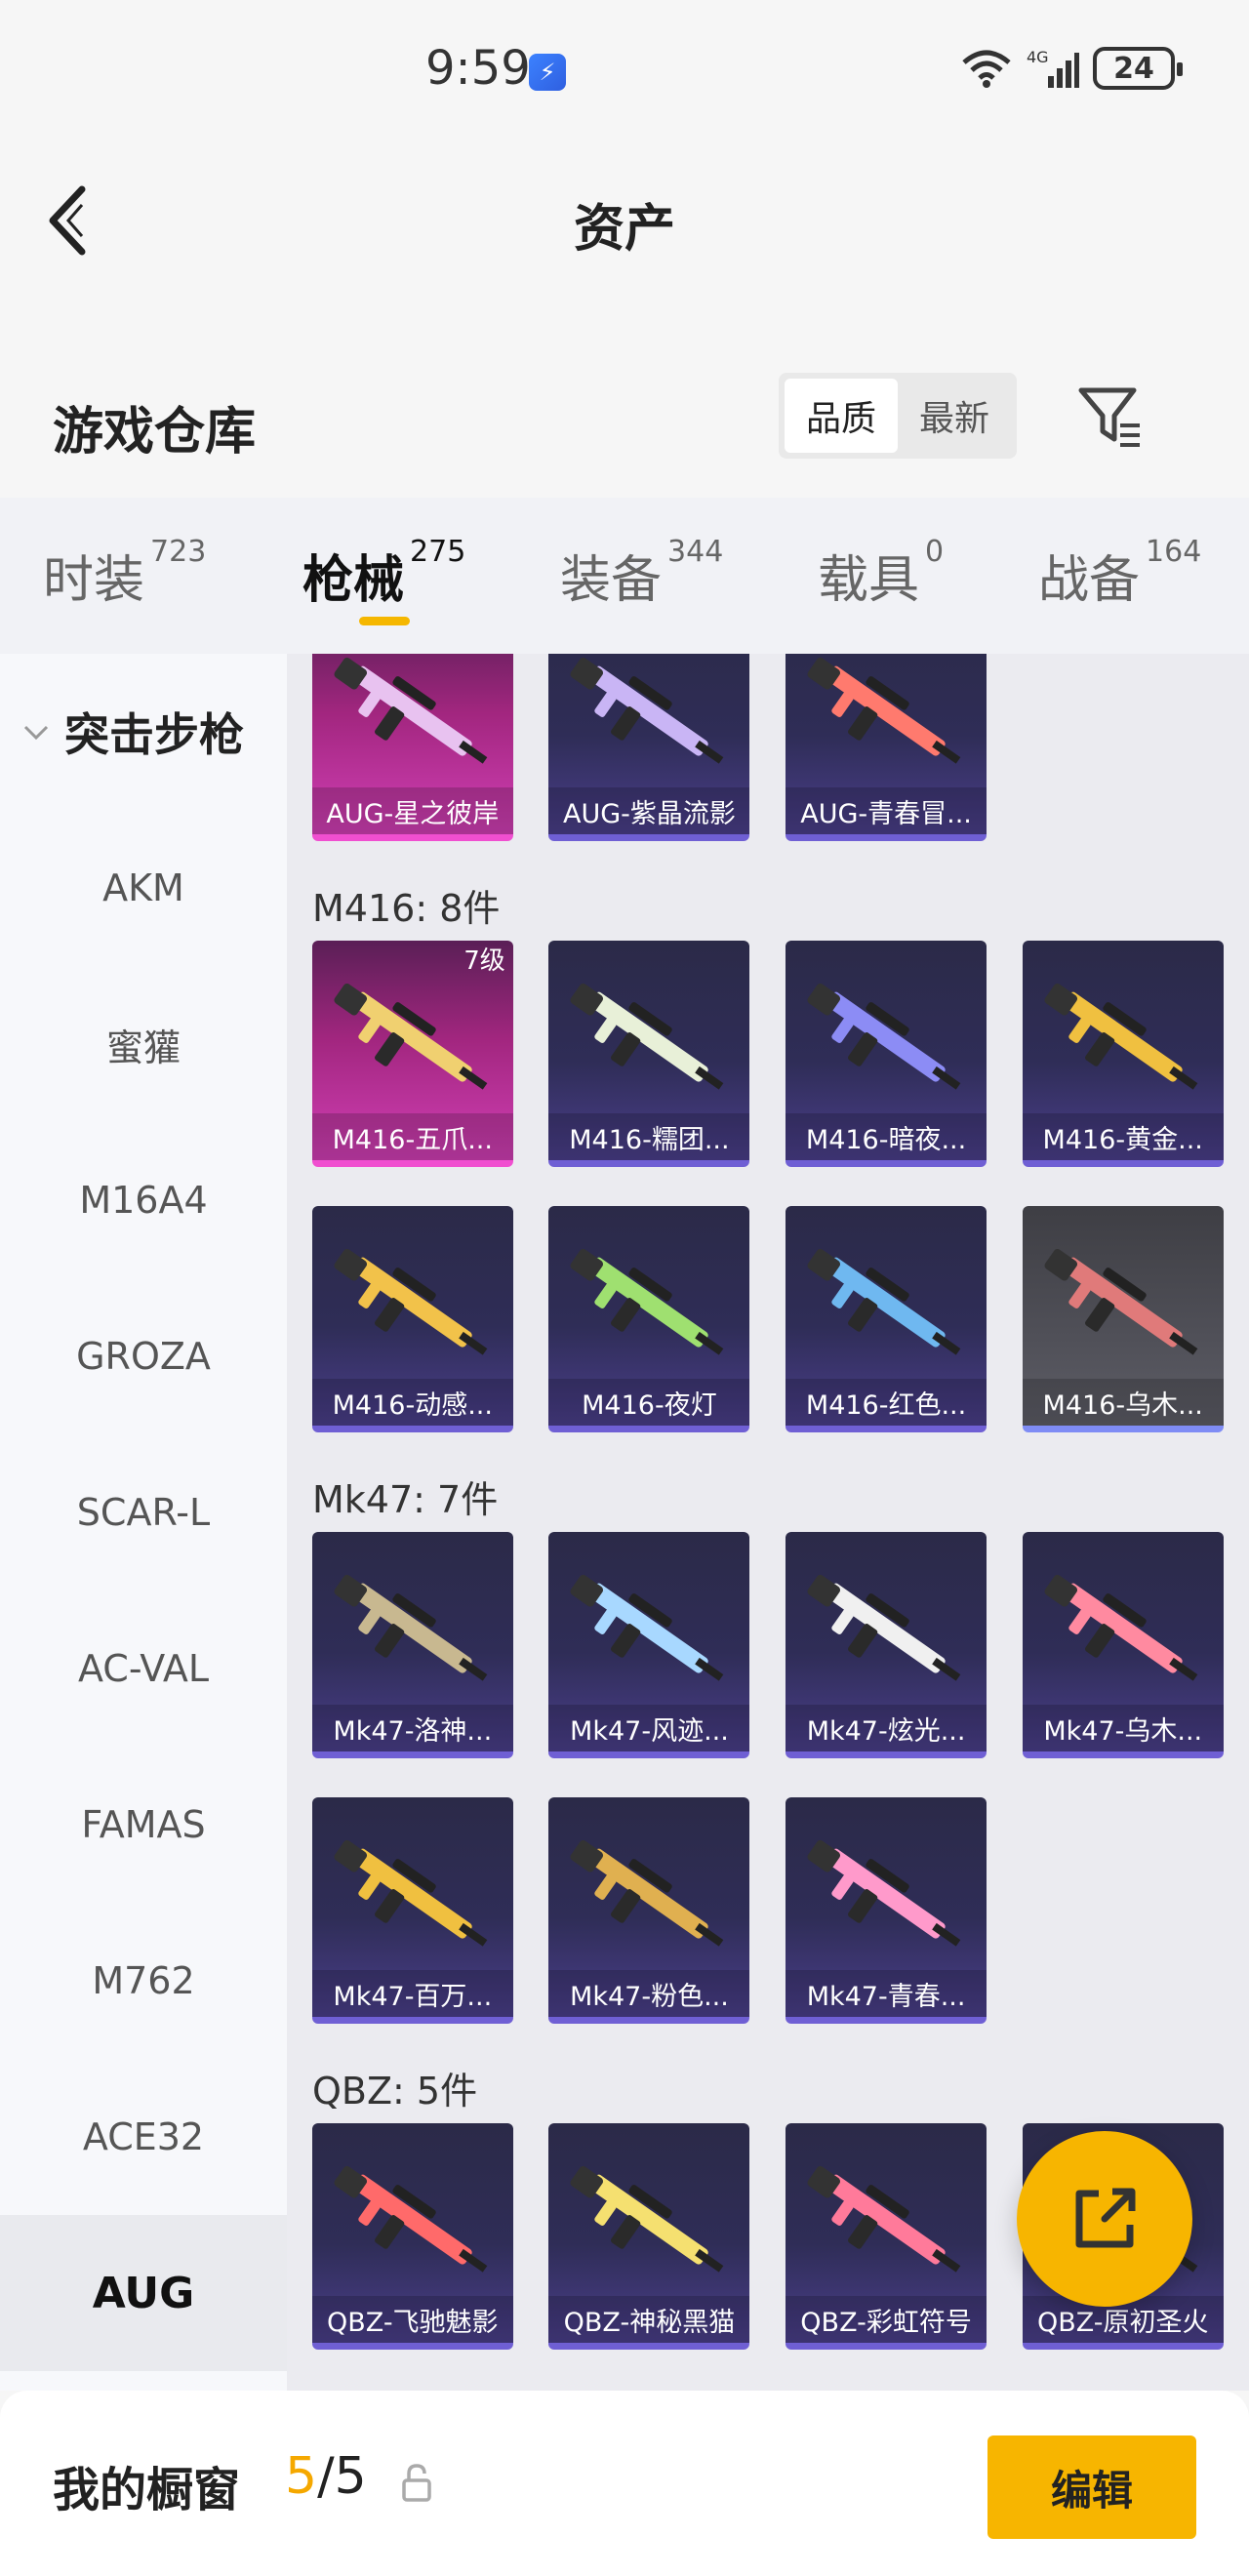 The height and width of the screenshot is (2576, 1249). I want to click on sidebar-item-scar-l: SCAR-L, so click(143, 1512).